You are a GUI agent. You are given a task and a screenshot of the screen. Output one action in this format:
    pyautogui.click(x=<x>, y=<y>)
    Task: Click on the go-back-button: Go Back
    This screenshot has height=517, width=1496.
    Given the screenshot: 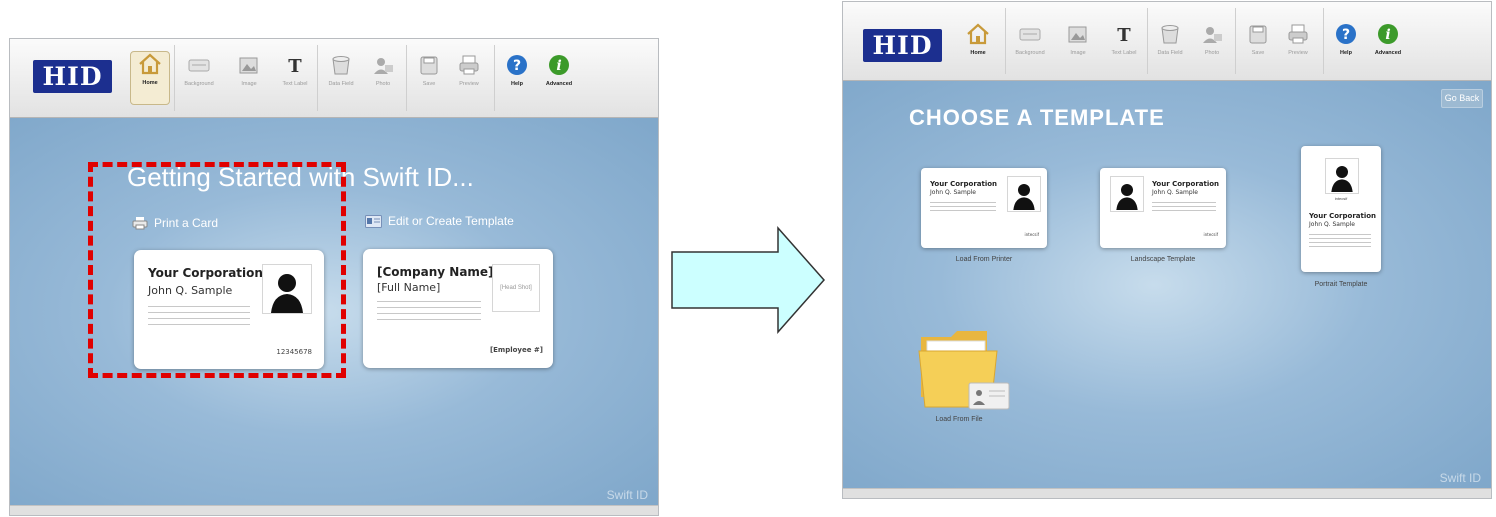 What is the action you would take?
    pyautogui.click(x=1462, y=98)
    